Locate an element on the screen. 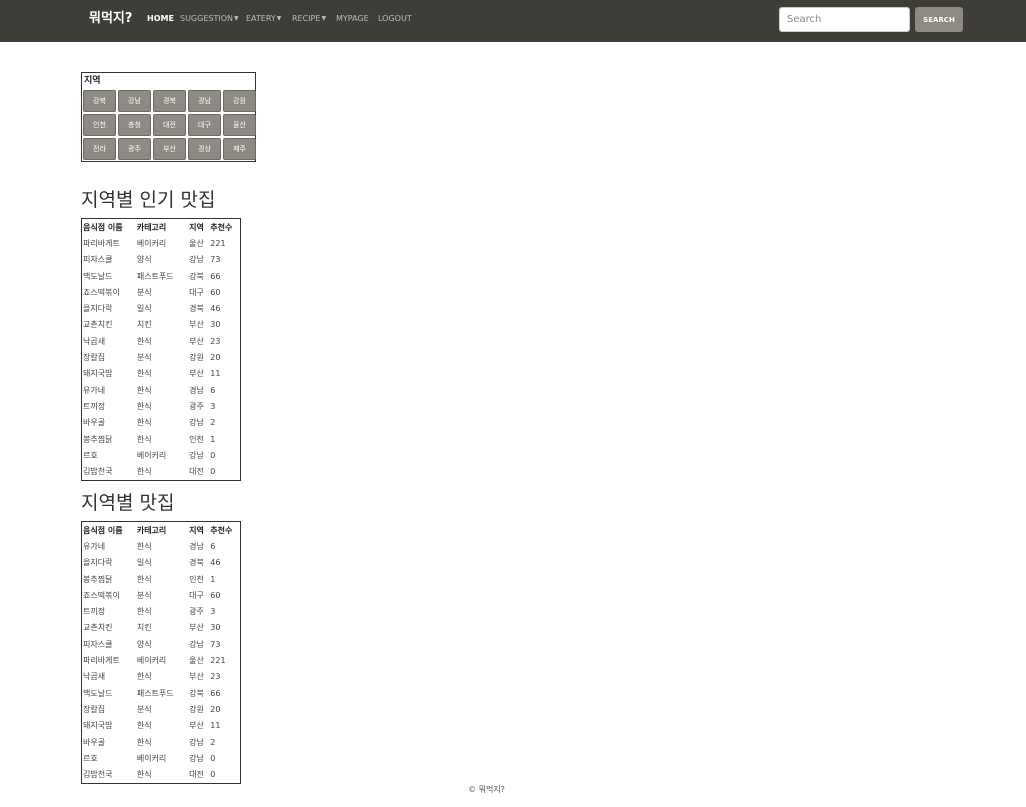 The image size is (1026, 807). restaurant-name-cell: 김밥천국 is located at coordinates (98, 775).